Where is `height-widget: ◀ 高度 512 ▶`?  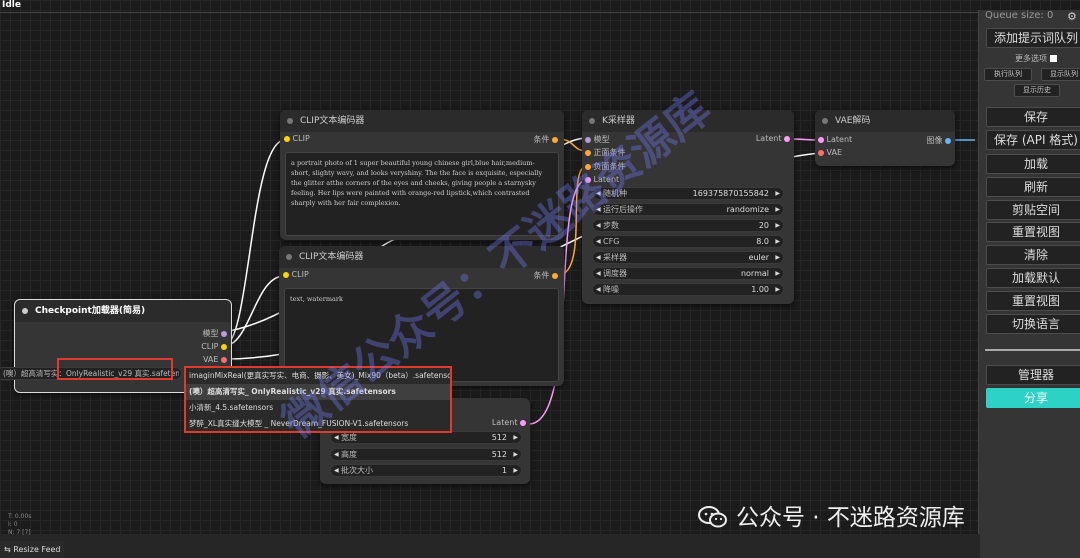
height-widget: ◀ 高度 512 ▶ is located at coordinates (426, 454).